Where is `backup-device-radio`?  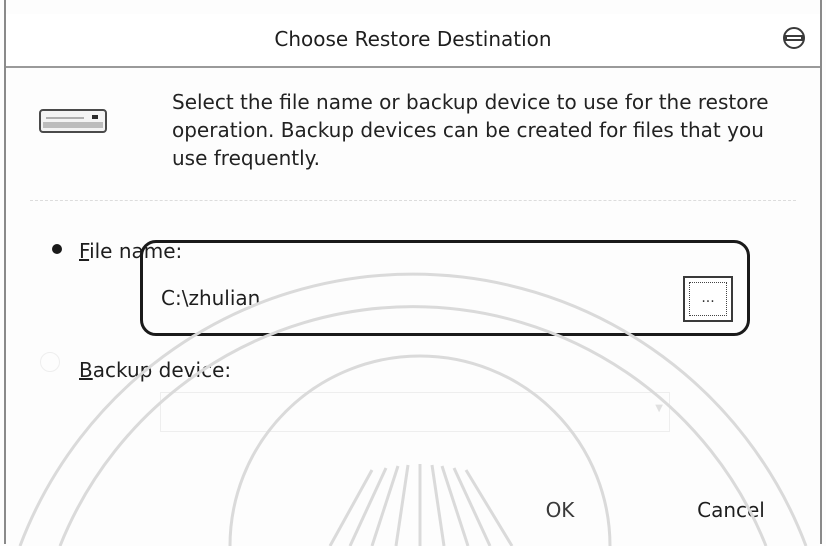
backup-device-radio is located at coordinates (50, 362).